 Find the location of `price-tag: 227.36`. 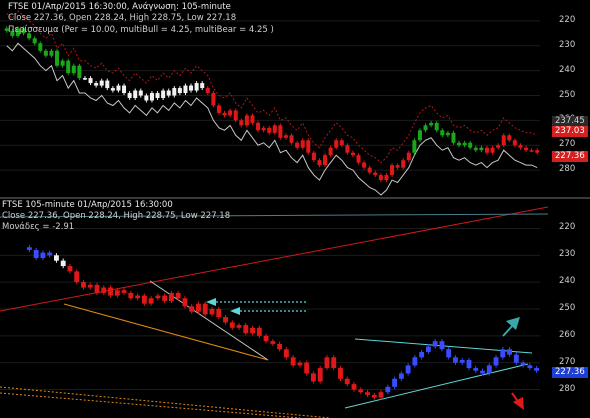

price-tag: 227.36 is located at coordinates (570, 156).